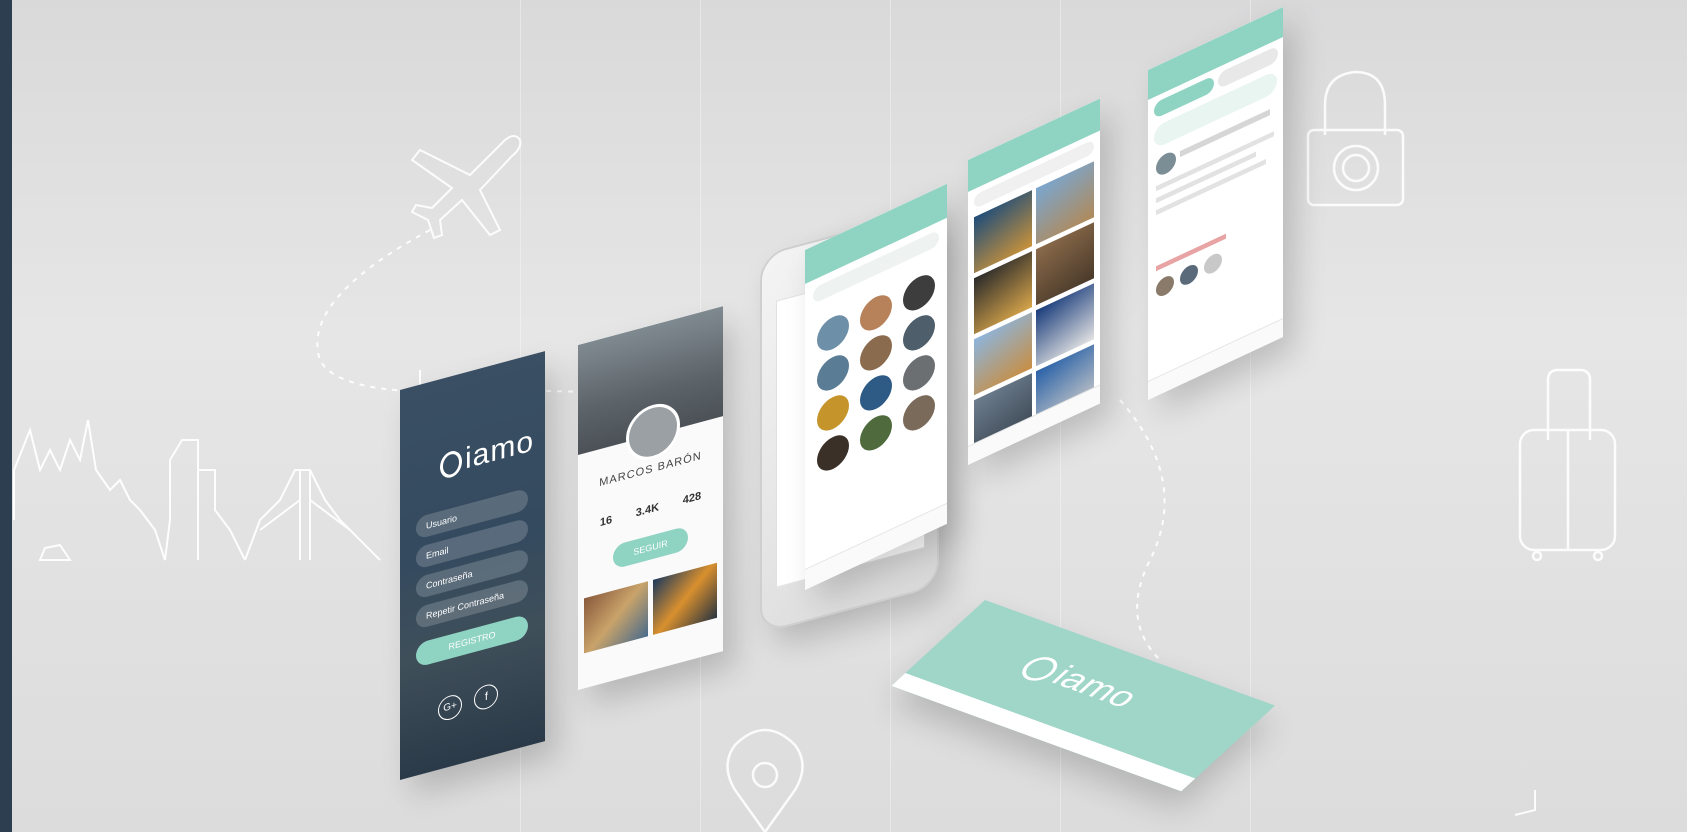 Image resolution: width=1687 pixels, height=832 pixels. What do you see at coordinates (1095, 687) in the screenshot?
I see `splash-logo-text: iamo` at bounding box center [1095, 687].